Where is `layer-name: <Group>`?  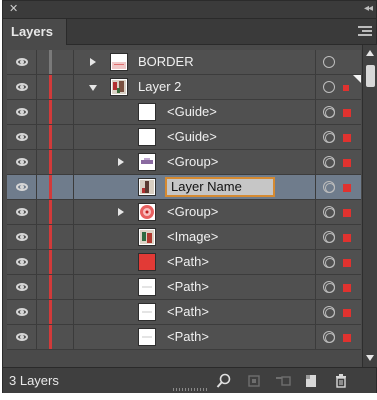
layer-name: <Group> is located at coordinates (193, 161).